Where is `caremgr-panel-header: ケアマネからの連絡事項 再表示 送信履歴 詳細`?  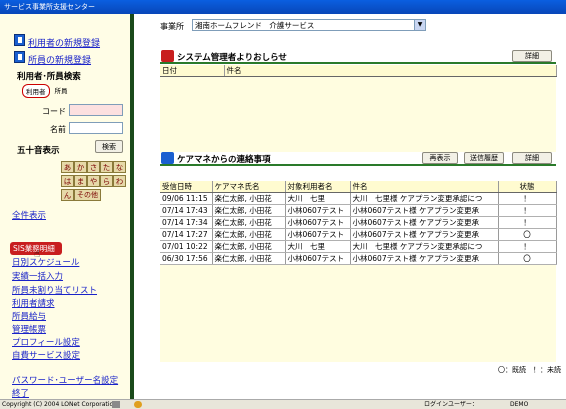
caremgr-panel-header: ケアマネからの連絡事項 再表示 送信履歴 詳細 is located at coordinates (358, 159).